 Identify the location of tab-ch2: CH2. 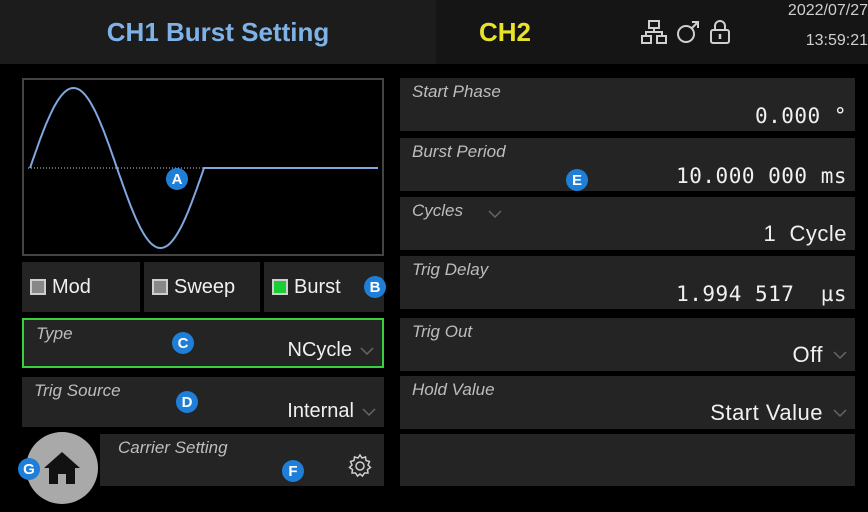
(505, 32).